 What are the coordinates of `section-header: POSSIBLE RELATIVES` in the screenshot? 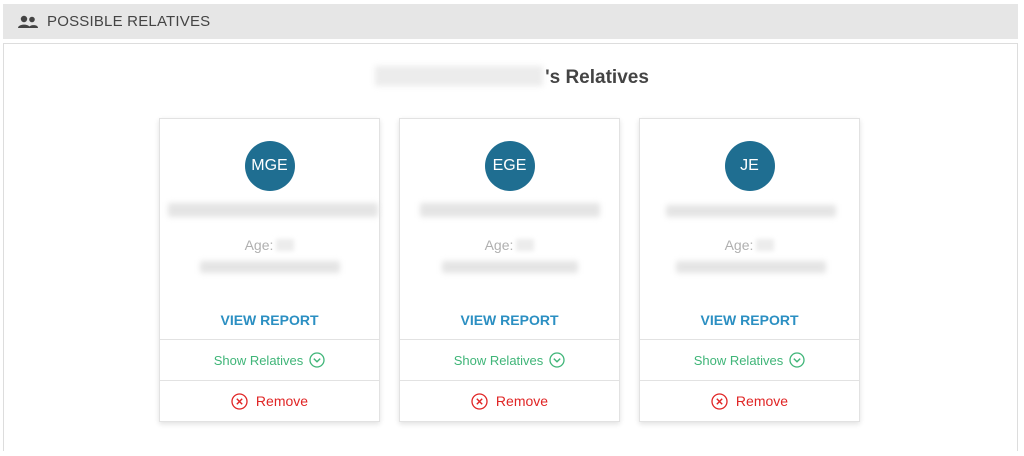 It's located at (510, 21).